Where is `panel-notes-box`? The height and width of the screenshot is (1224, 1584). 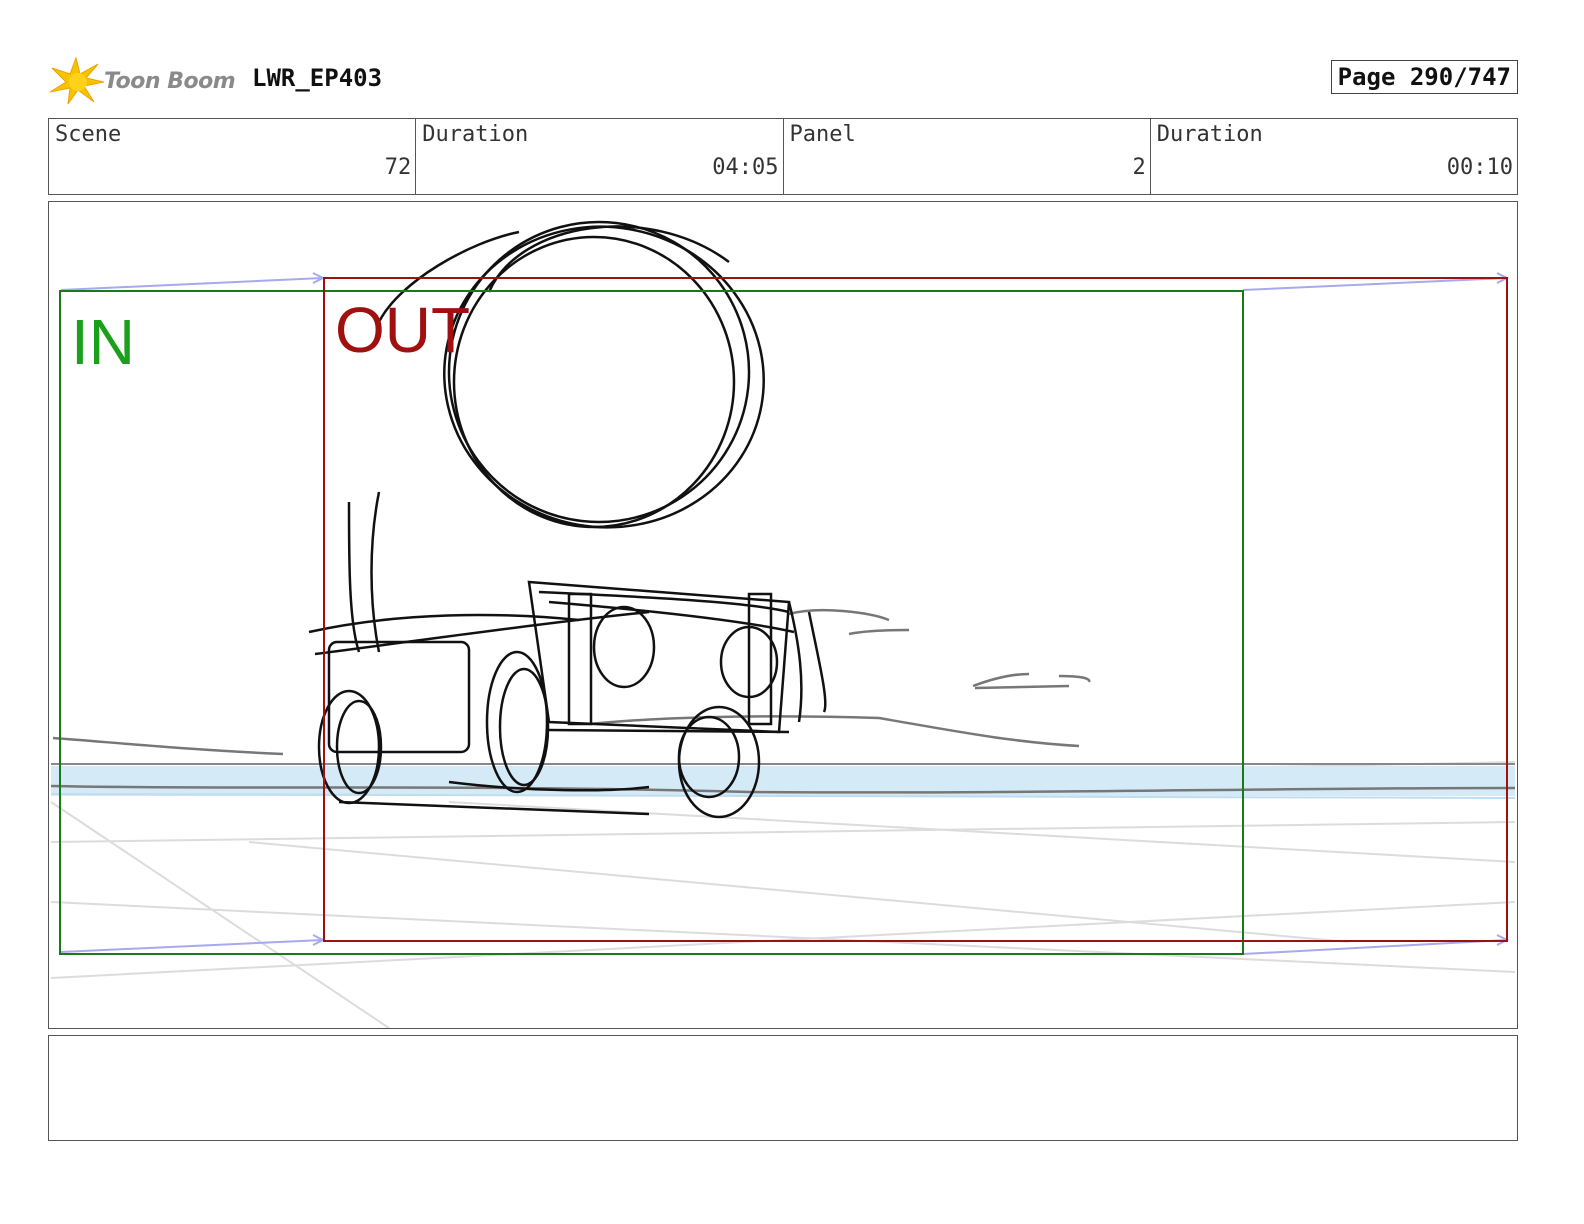
panel-notes-box is located at coordinates (783, 1088).